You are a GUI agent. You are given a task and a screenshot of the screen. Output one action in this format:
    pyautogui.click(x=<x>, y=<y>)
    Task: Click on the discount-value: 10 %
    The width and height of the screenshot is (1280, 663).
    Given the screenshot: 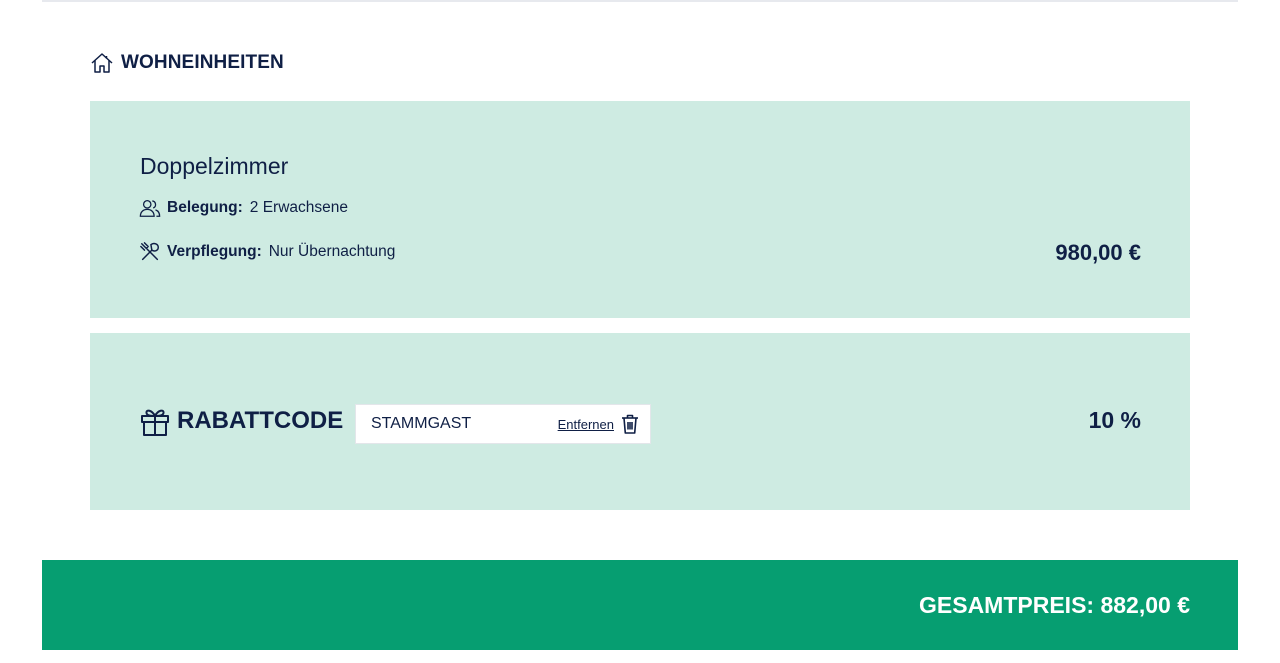 What is the action you would take?
    pyautogui.click(x=1114, y=420)
    